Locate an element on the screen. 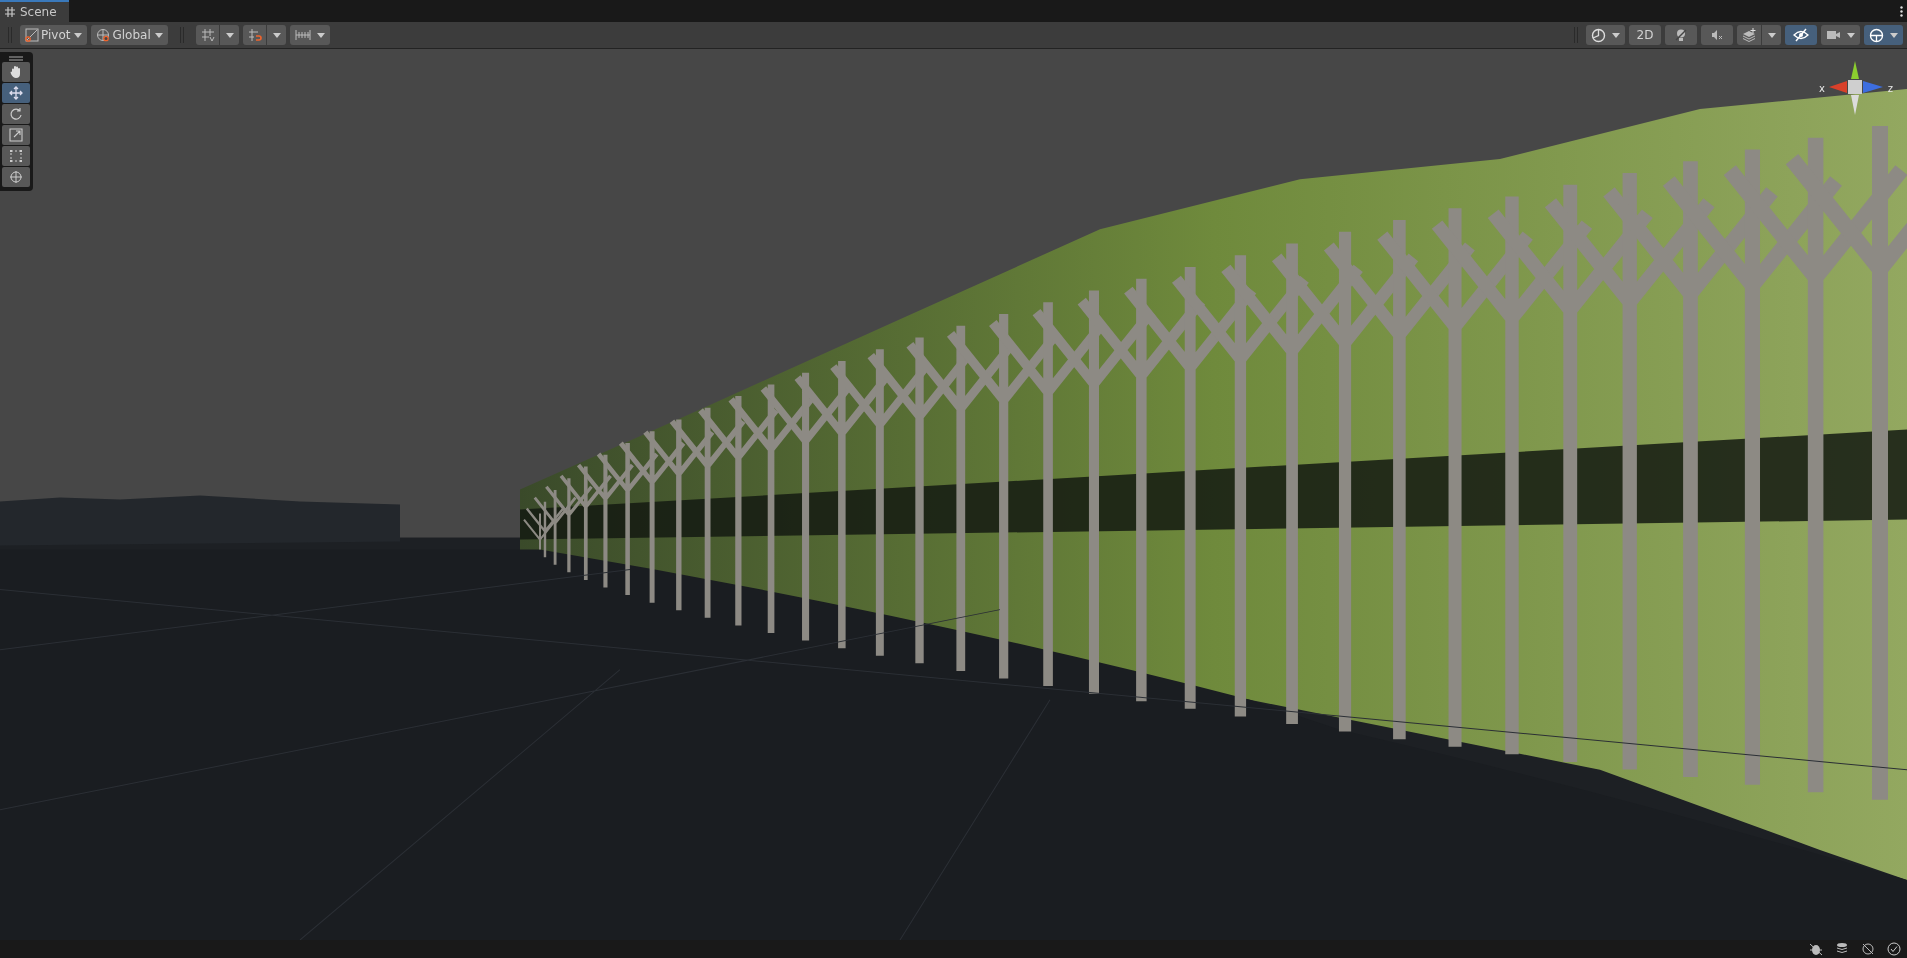 Image resolution: width=1907 pixels, height=958 pixels. effects-dropdown is located at coordinates (1759, 35).